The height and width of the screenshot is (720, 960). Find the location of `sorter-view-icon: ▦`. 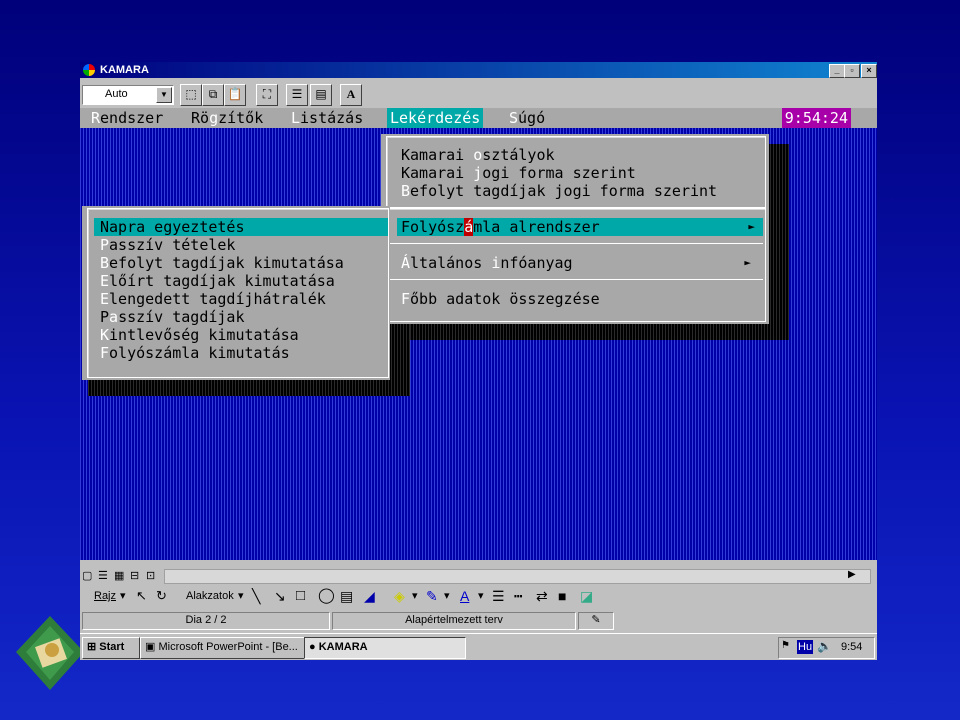

sorter-view-icon: ▦ is located at coordinates (119, 575).